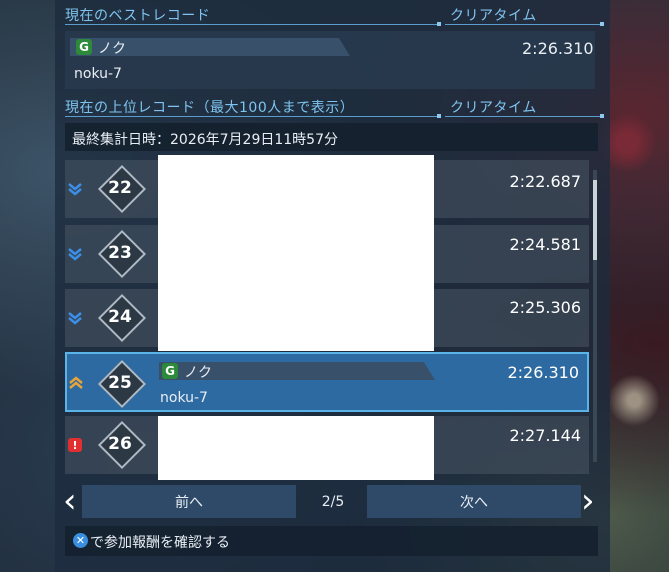 Image resolution: width=669 pixels, height=572 pixels. I want to click on player-name: ノク, so click(198, 373).